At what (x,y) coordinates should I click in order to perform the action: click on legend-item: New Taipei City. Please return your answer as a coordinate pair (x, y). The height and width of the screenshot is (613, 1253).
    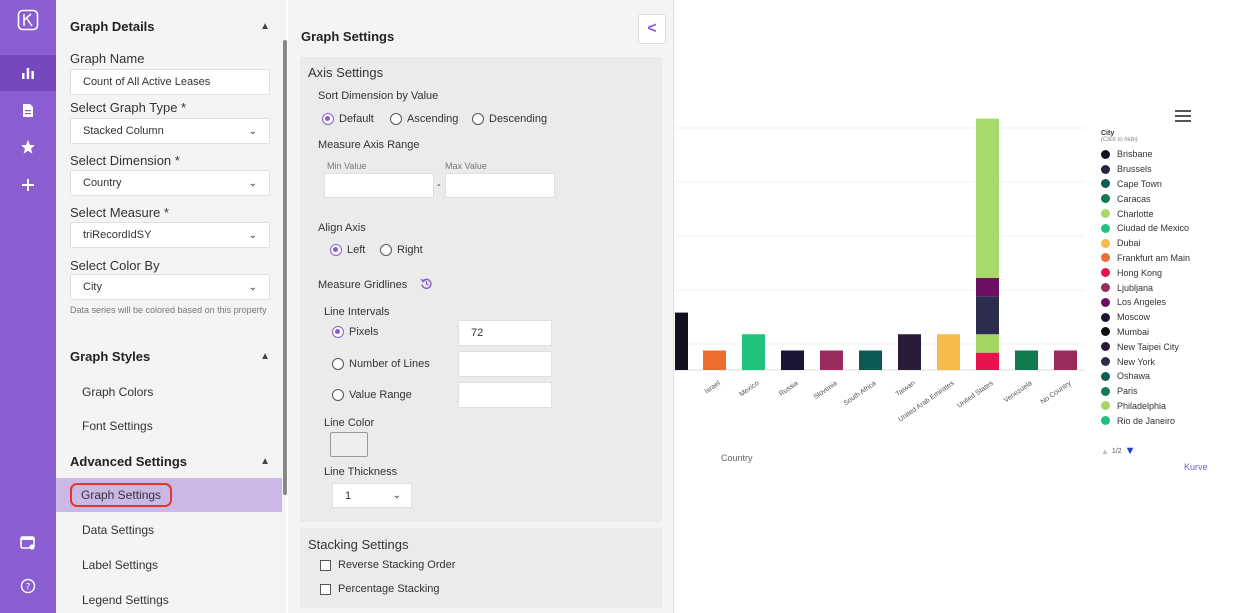
    Looking at the image, I should click on (1171, 346).